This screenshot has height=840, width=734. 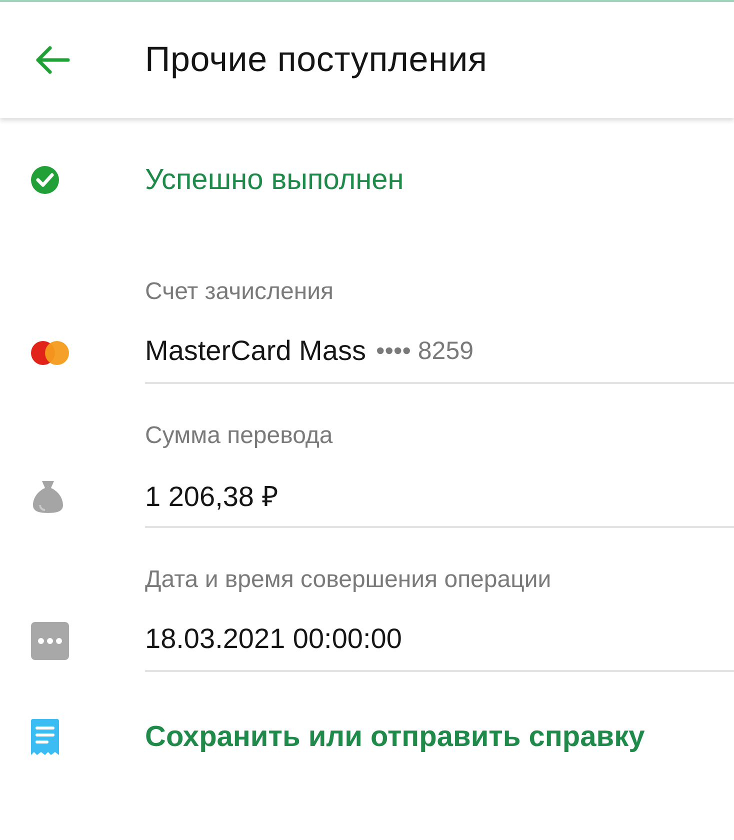 I want to click on check-circle-icon, so click(x=45, y=180).